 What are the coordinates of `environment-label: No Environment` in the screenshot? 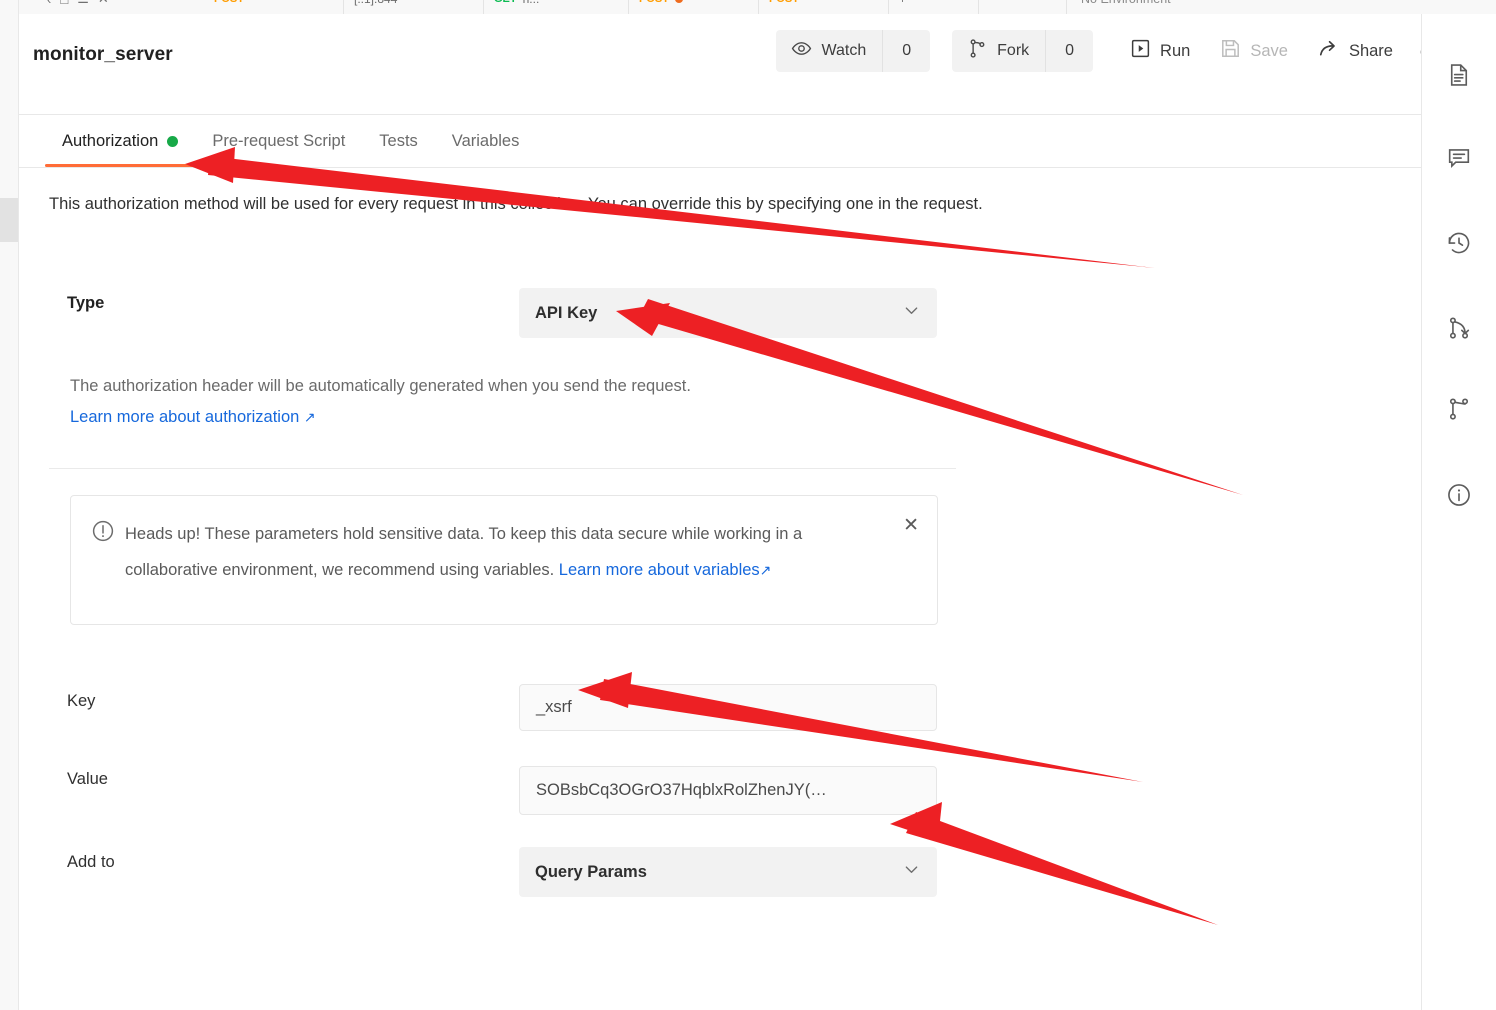 It's located at (1126, 3).